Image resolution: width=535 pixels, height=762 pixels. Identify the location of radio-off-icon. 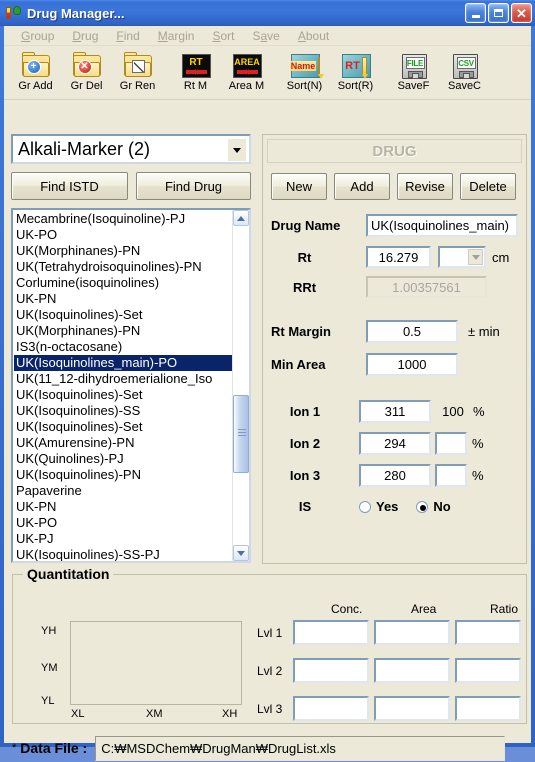
(365, 506).